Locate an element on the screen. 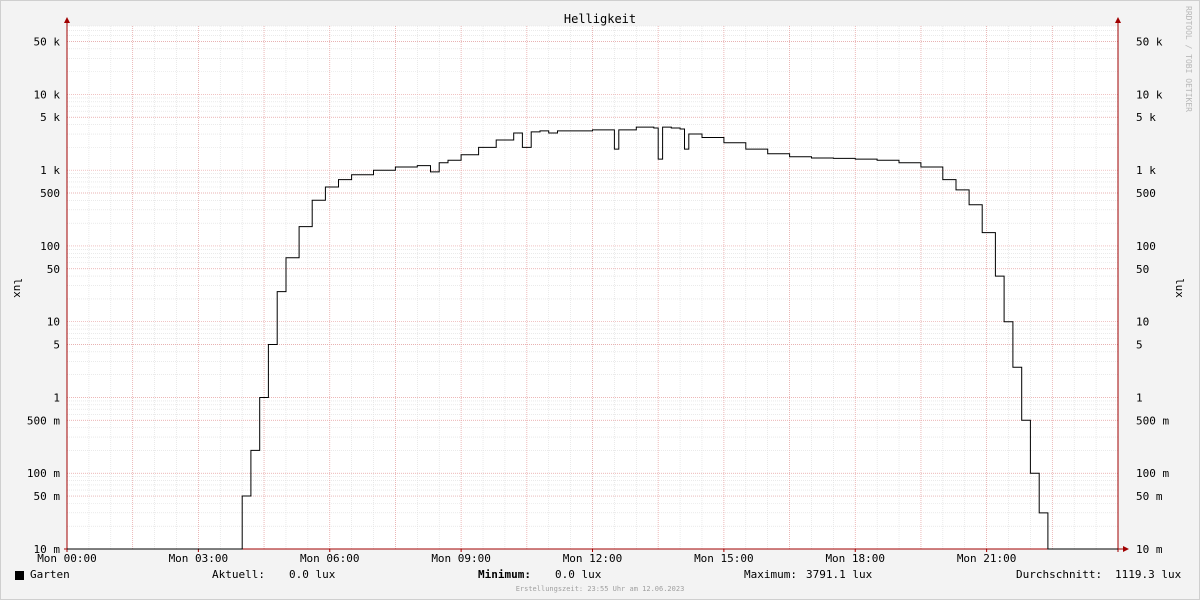 The image size is (1200, 600). legend-avg-label: Durchschnitt: is located at coordinates (1059, 574).